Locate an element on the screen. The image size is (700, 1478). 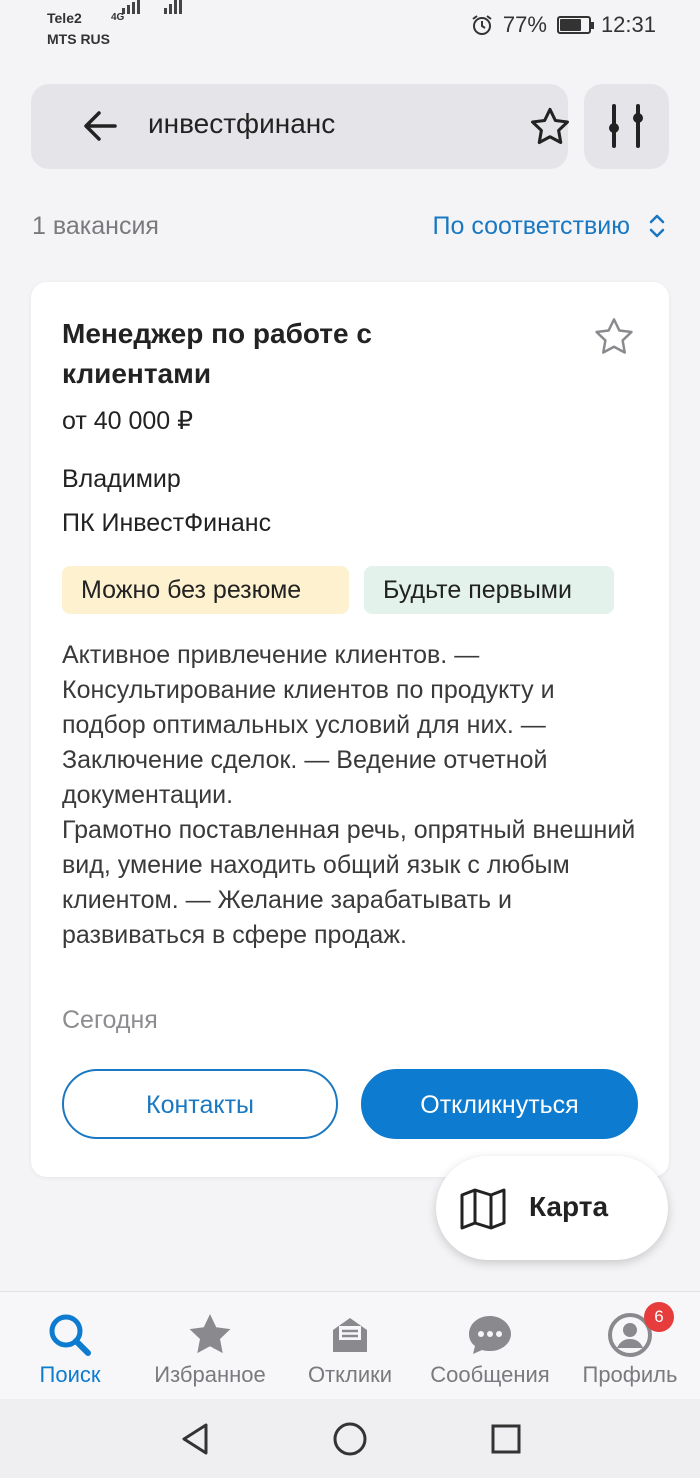
search-bar: инвестфинанс is located at coordinates (300, 126).